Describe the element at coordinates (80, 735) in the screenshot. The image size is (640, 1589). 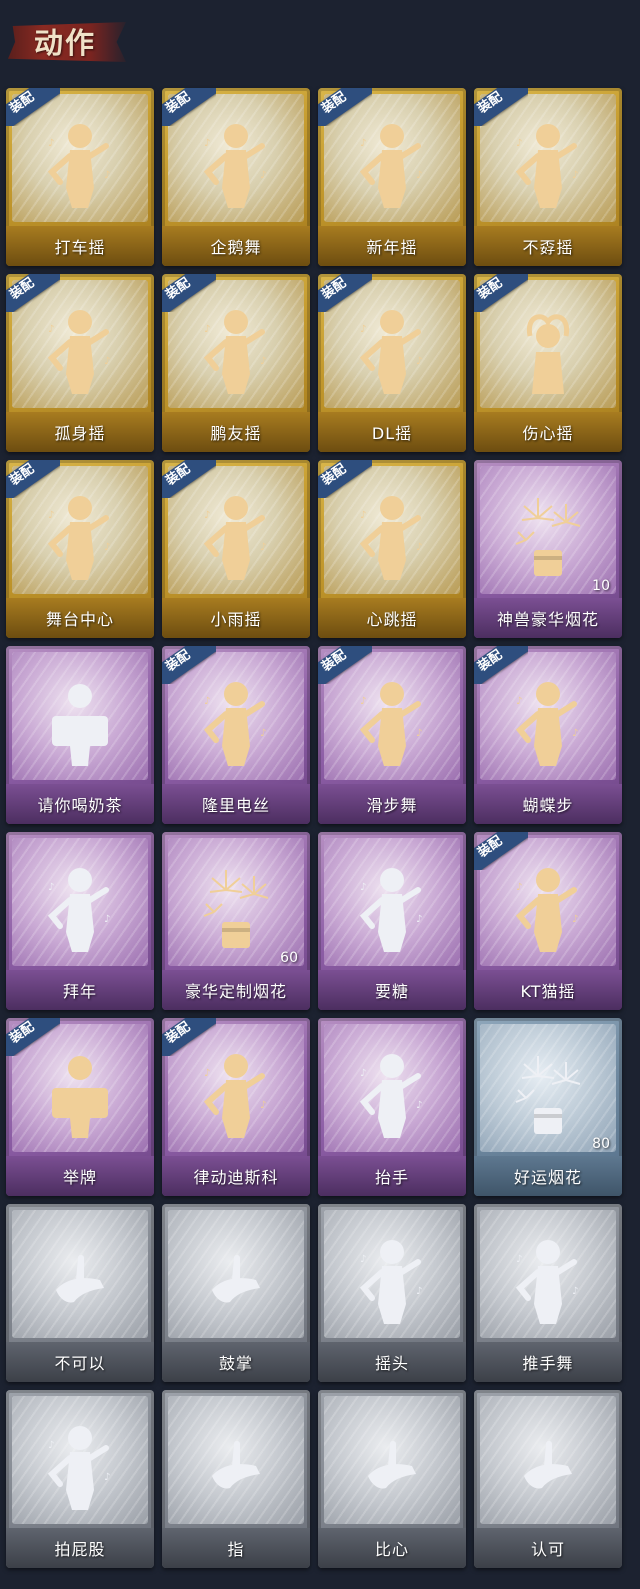
I see `emote-card: 请你喝奶茶` at that location.